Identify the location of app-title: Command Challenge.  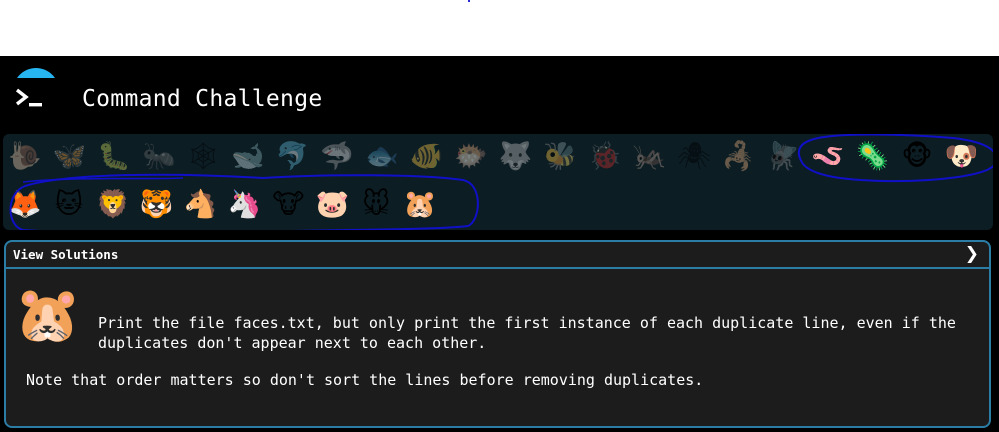
(202, 99).